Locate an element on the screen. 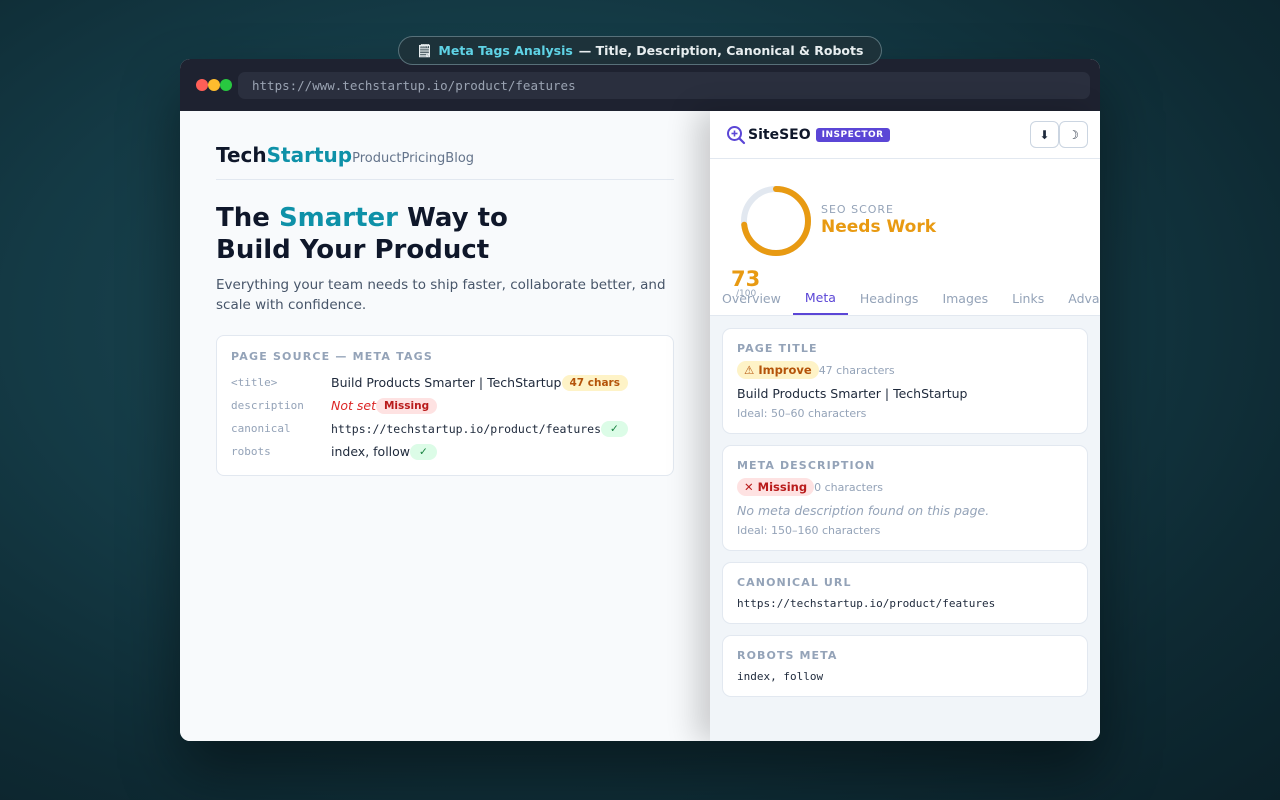 This screenshot has width=1280, height=800. robots-value: index, follow is located at coordinates (780, 676).